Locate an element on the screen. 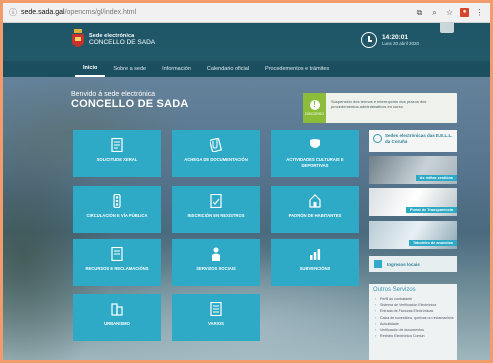 This screenshot has height=363, width=493. tile-urbanismo: URBANISMO is located at coordinates (117, 317).